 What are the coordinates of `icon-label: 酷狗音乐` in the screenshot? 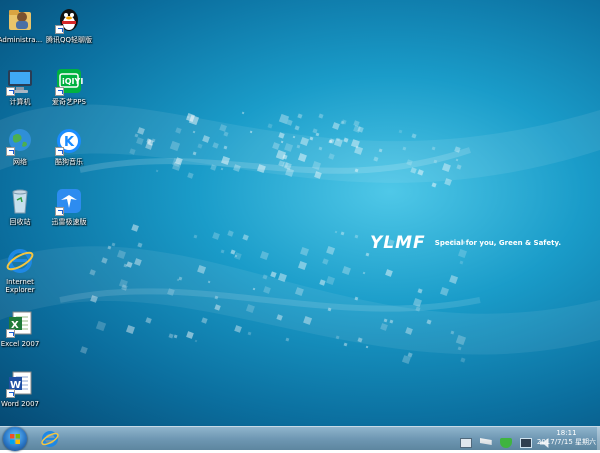 It's located at (69, 162).